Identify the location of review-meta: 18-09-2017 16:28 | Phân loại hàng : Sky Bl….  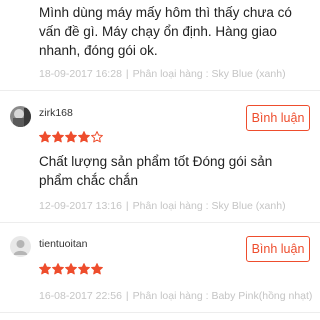
(162, 74).